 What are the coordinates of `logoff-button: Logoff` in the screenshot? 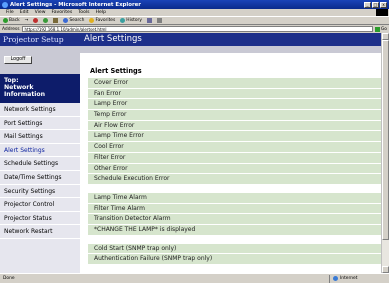 It's located at (18, 60).